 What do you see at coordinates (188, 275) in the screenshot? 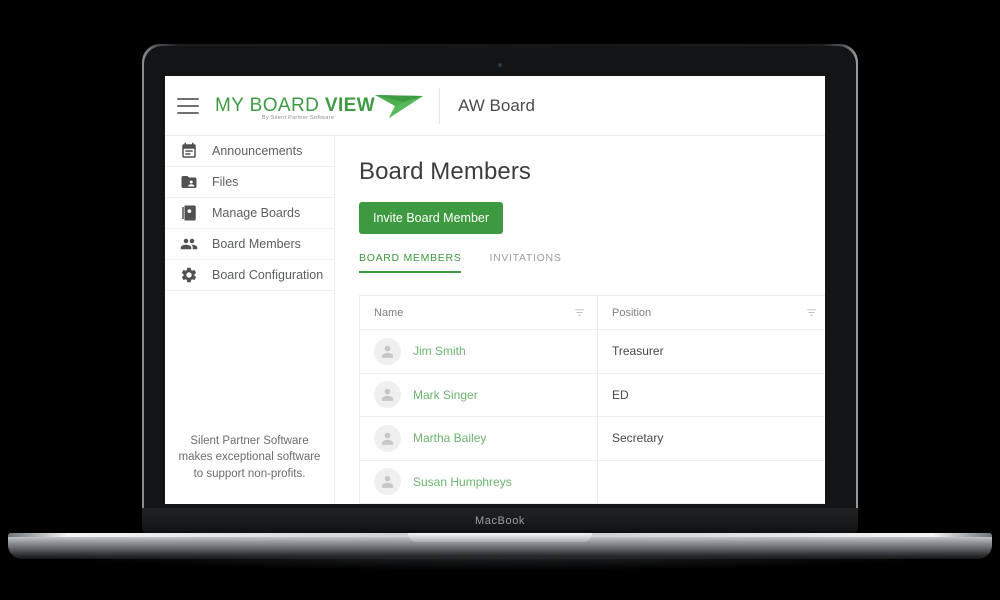
I see `gear-icon` at bounding box center [188, 275].